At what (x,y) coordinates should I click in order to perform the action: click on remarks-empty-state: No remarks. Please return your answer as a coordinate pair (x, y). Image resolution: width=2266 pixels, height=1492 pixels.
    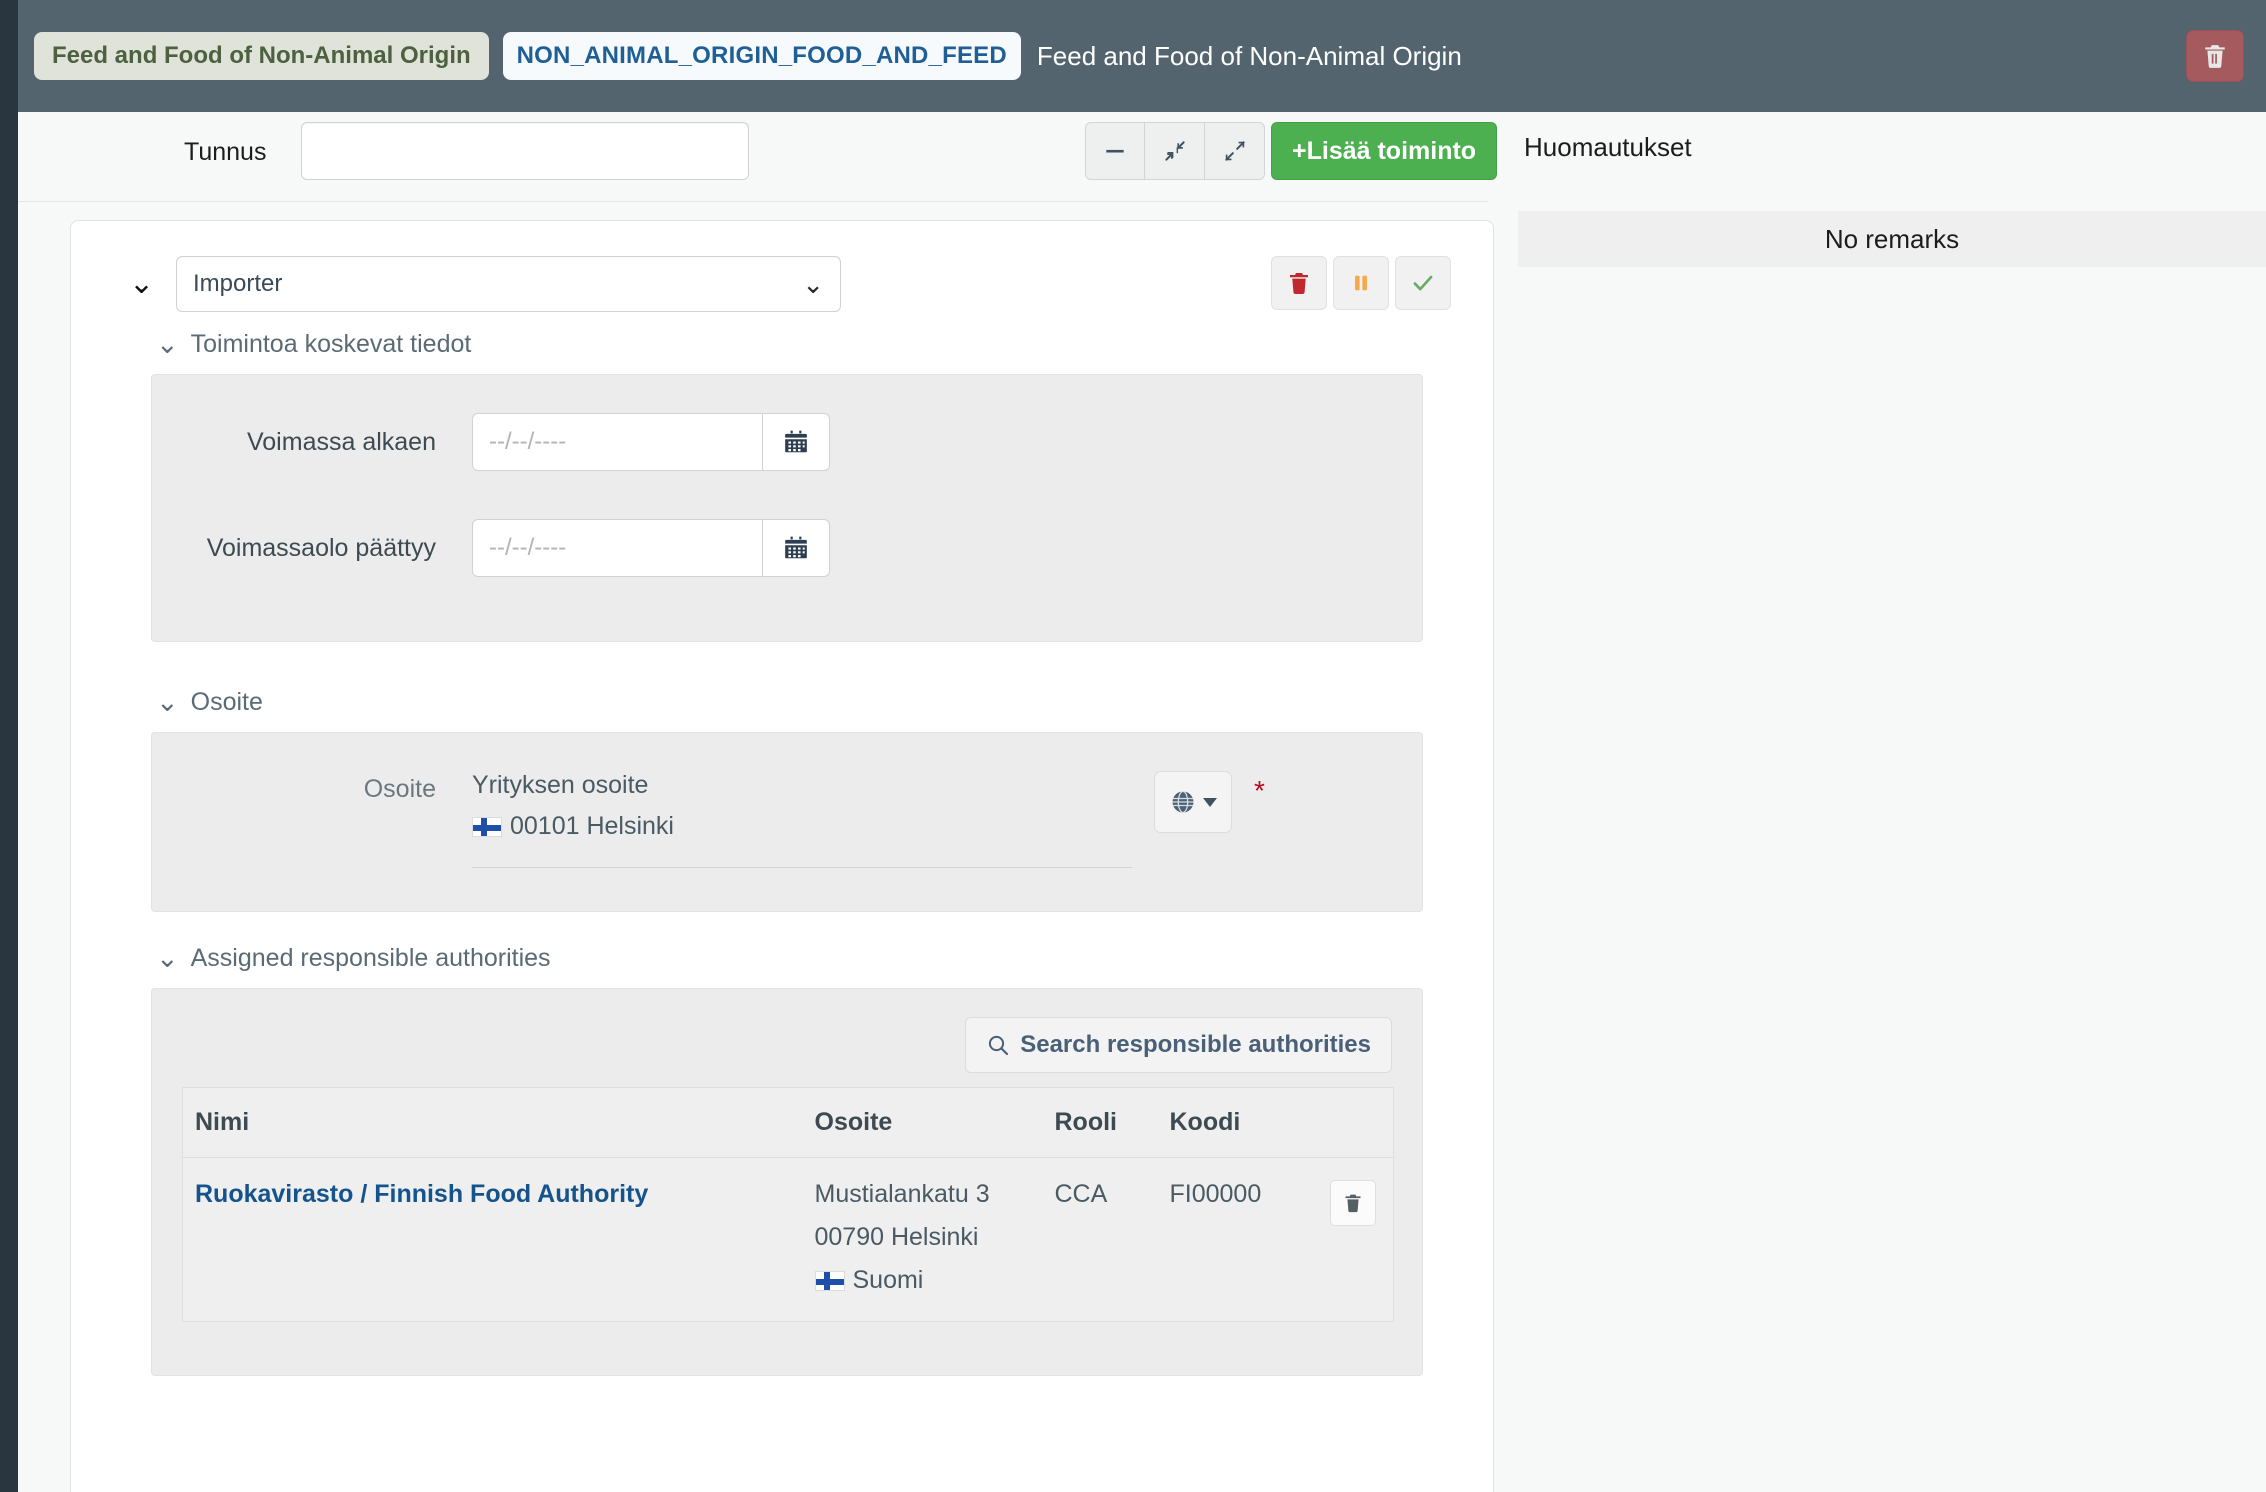
    Looking at the image, I should click on (1892, 239).